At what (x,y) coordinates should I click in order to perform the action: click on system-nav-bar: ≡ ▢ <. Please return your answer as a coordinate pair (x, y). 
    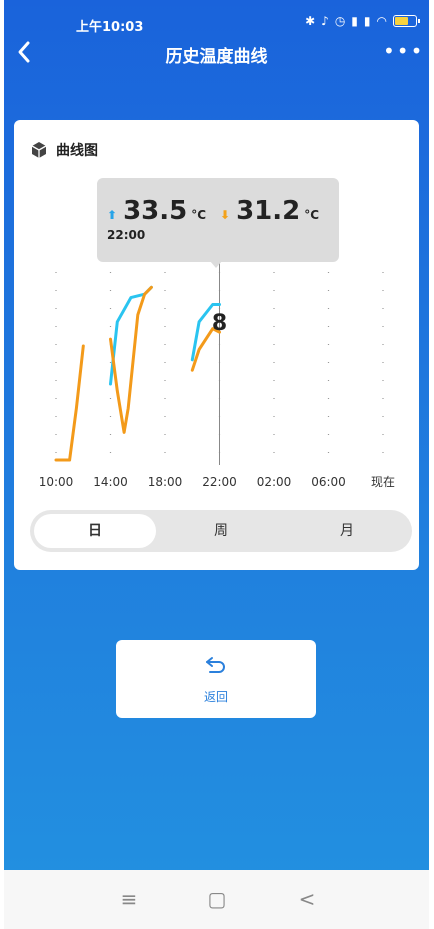
    Looking at the image, I should click on (216, 899).